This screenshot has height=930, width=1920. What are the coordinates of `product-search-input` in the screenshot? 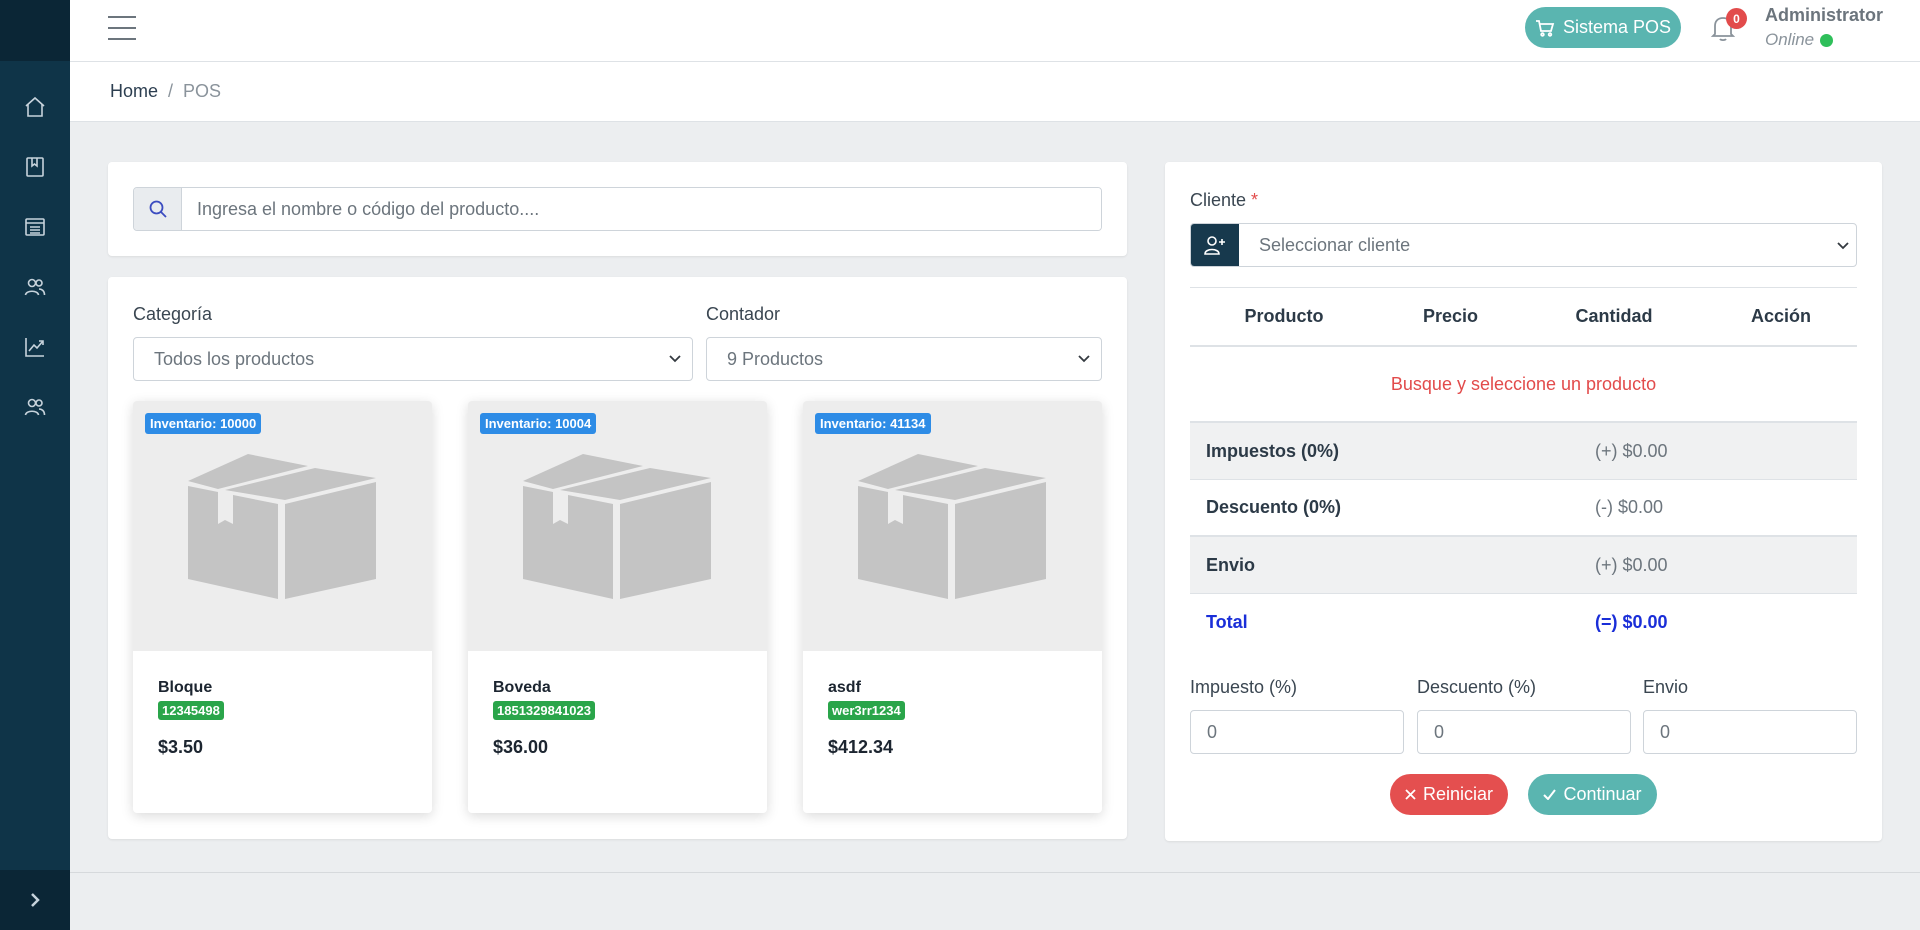 It's located at (641, 209).